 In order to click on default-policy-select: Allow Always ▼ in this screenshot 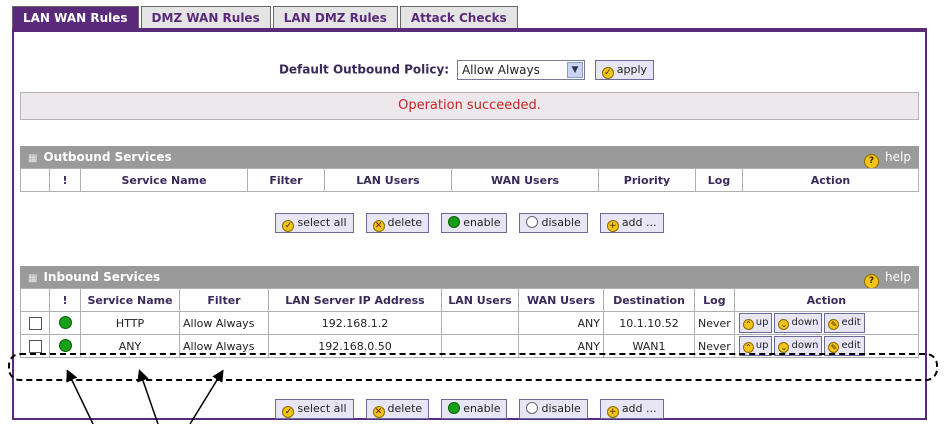, I will do `click(520, 70)`.